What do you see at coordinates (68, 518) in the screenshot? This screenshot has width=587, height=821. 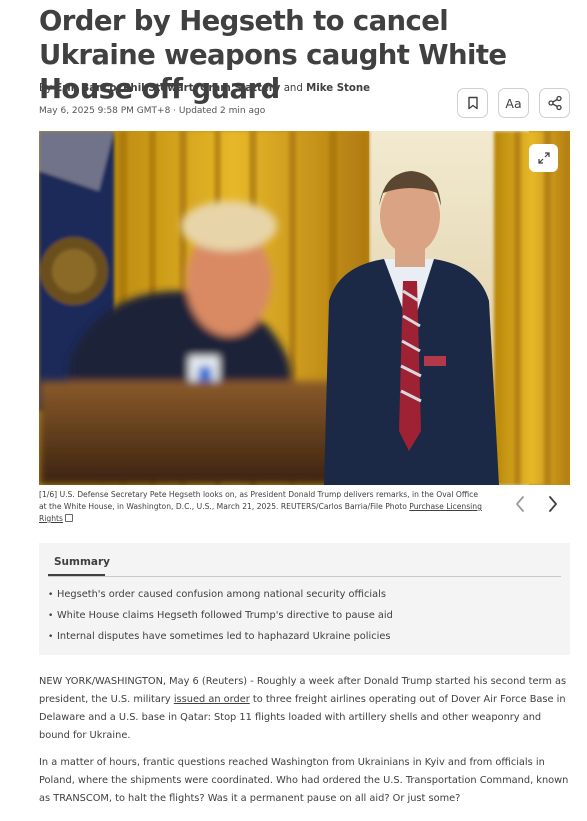 I see `external-link-icon` at bounding box center [68, 518].